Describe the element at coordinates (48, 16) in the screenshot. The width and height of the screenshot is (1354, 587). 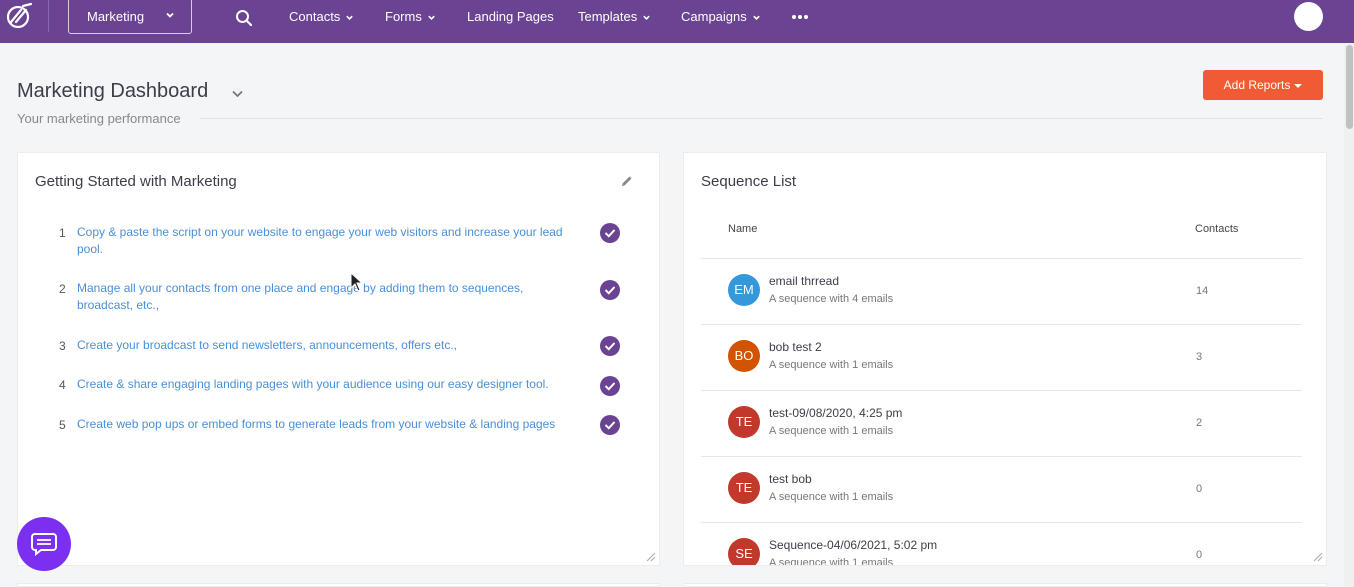
I see `logo-divider` at that location.